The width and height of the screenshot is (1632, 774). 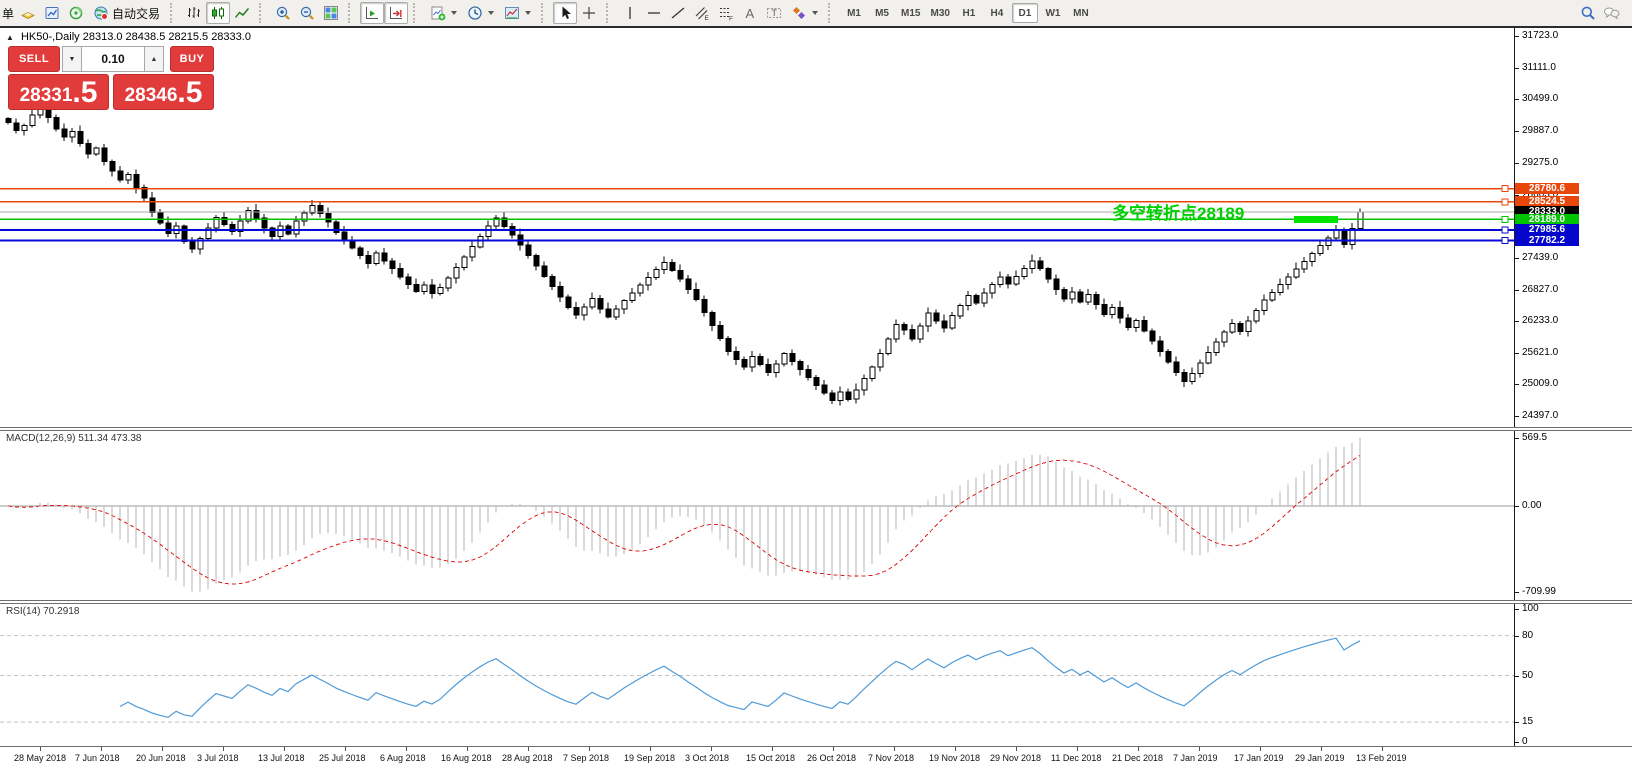 I want to click on svg-text: T, so click(x=775, y=13).